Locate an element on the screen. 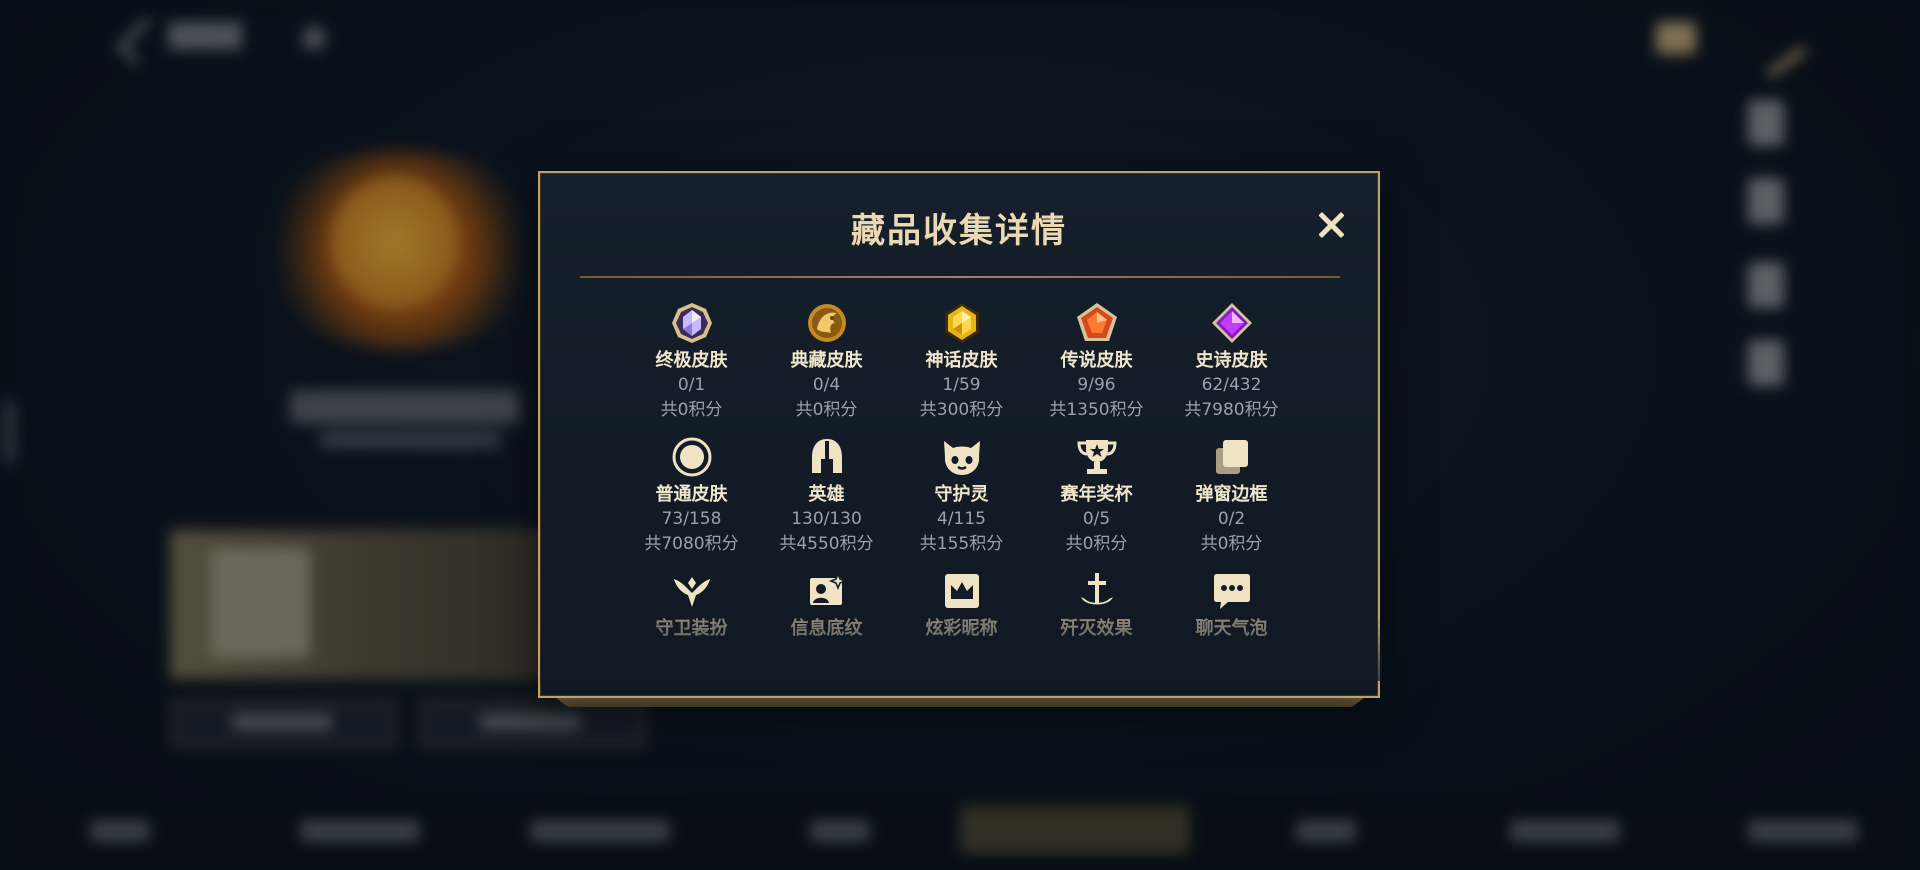 The image size is (1920, 870). collection-item-colorful-nickname: 炫彩昵称 is located at coordinates (961, 605).